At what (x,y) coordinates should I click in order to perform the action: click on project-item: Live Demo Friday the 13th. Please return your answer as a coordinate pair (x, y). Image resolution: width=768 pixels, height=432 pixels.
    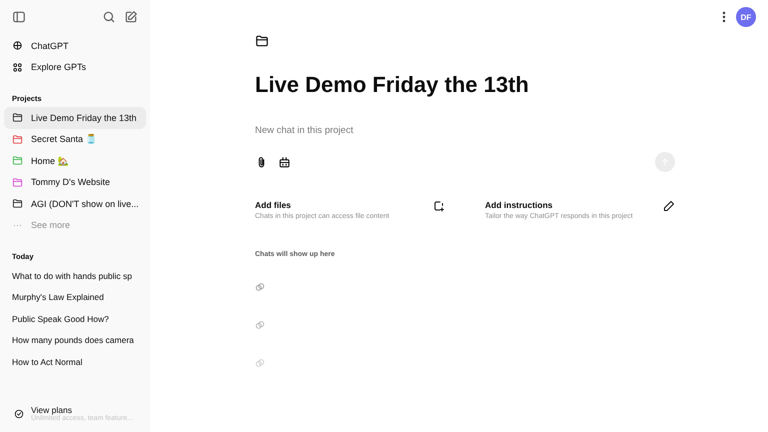
    Looking at the image, I should click on (75, 117).